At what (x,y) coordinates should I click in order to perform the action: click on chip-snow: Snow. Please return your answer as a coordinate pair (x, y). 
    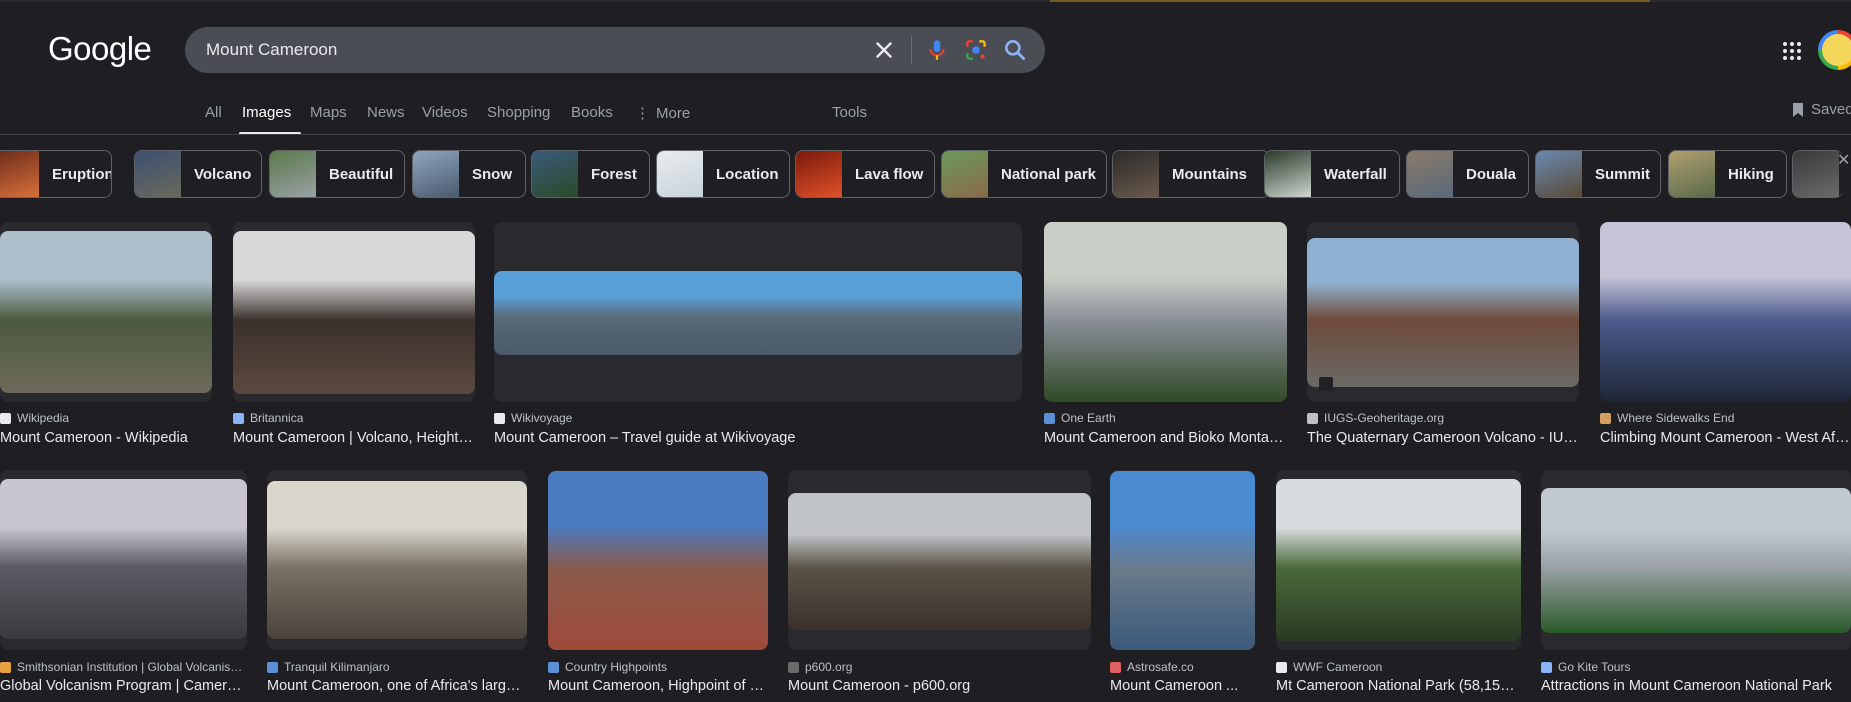
    Looking at the image, I should click on (469, 174).